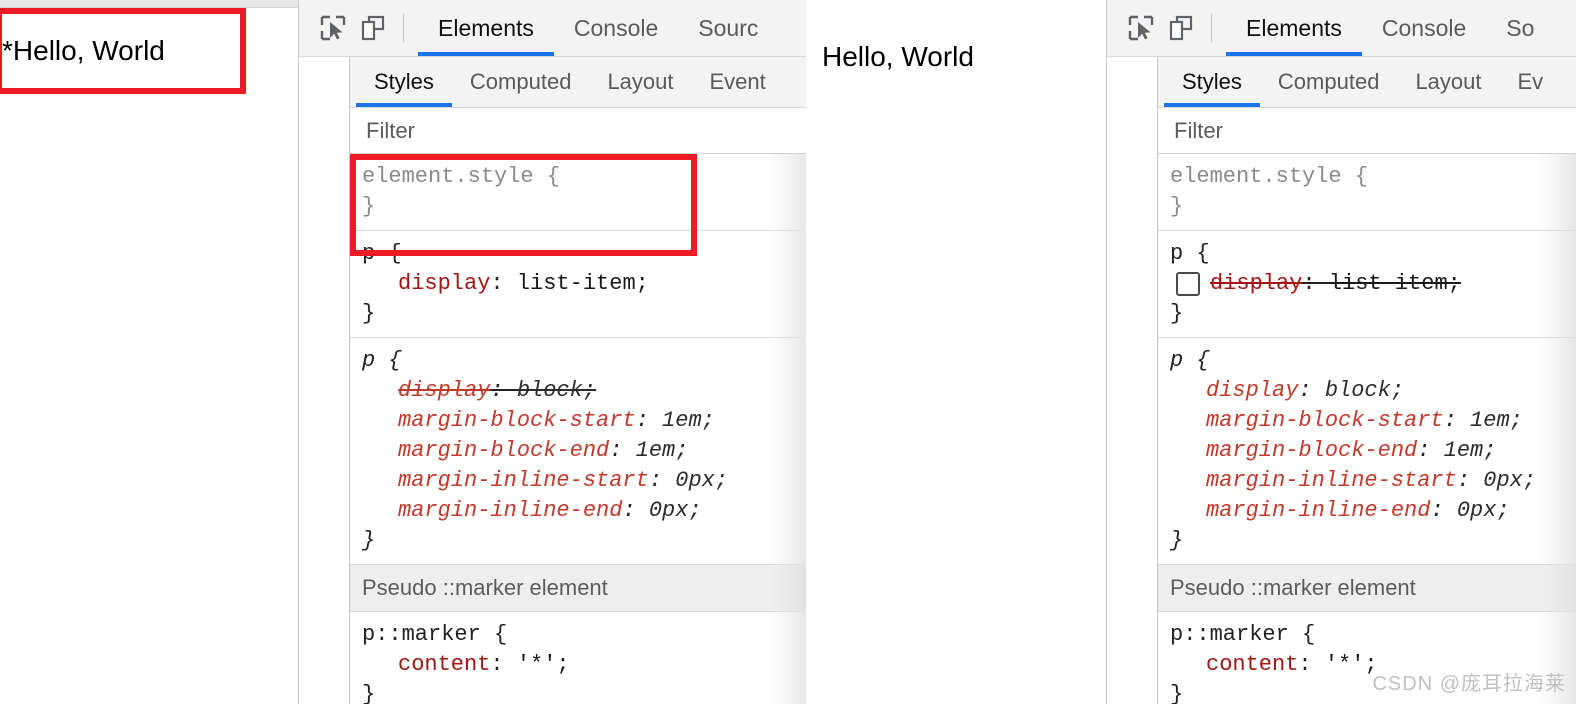  Describe the element at coordinates (738, 82) in the screenshot. I see `styles-tab-event-listeners: Event` at that location.